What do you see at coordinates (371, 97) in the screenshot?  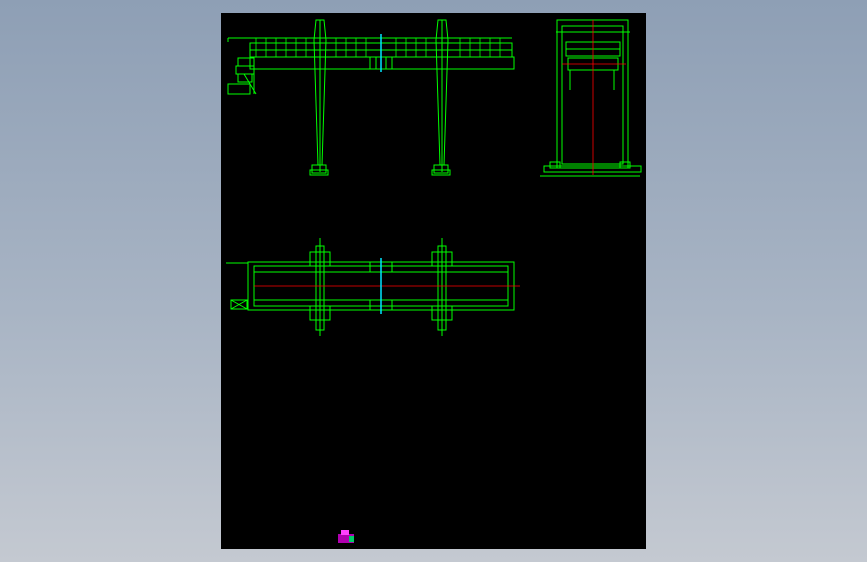 I see `front-elevation-view` at bounding box center [371, 97].